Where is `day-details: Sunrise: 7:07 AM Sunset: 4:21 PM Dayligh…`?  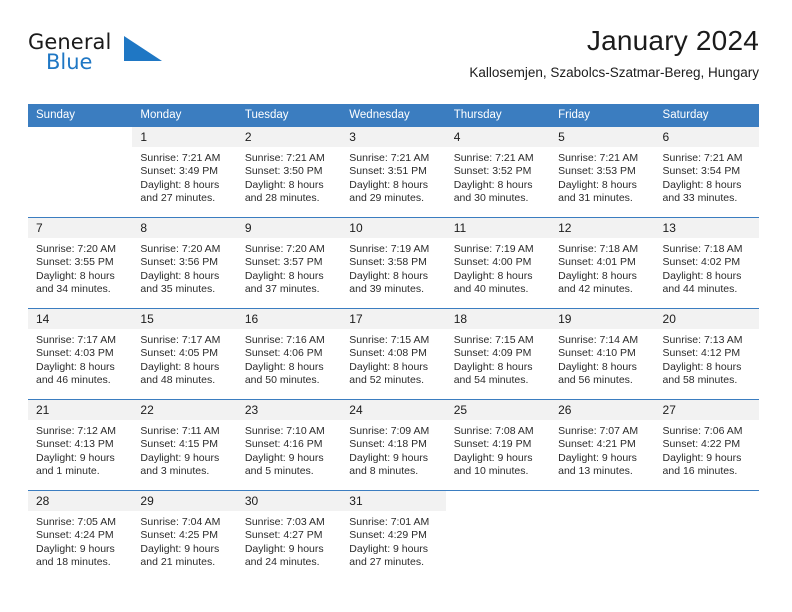 day-details: Sunrise: 7:07 AM Sunset: 4:21 PM Dayligh… is located at coordinates (602, 449).